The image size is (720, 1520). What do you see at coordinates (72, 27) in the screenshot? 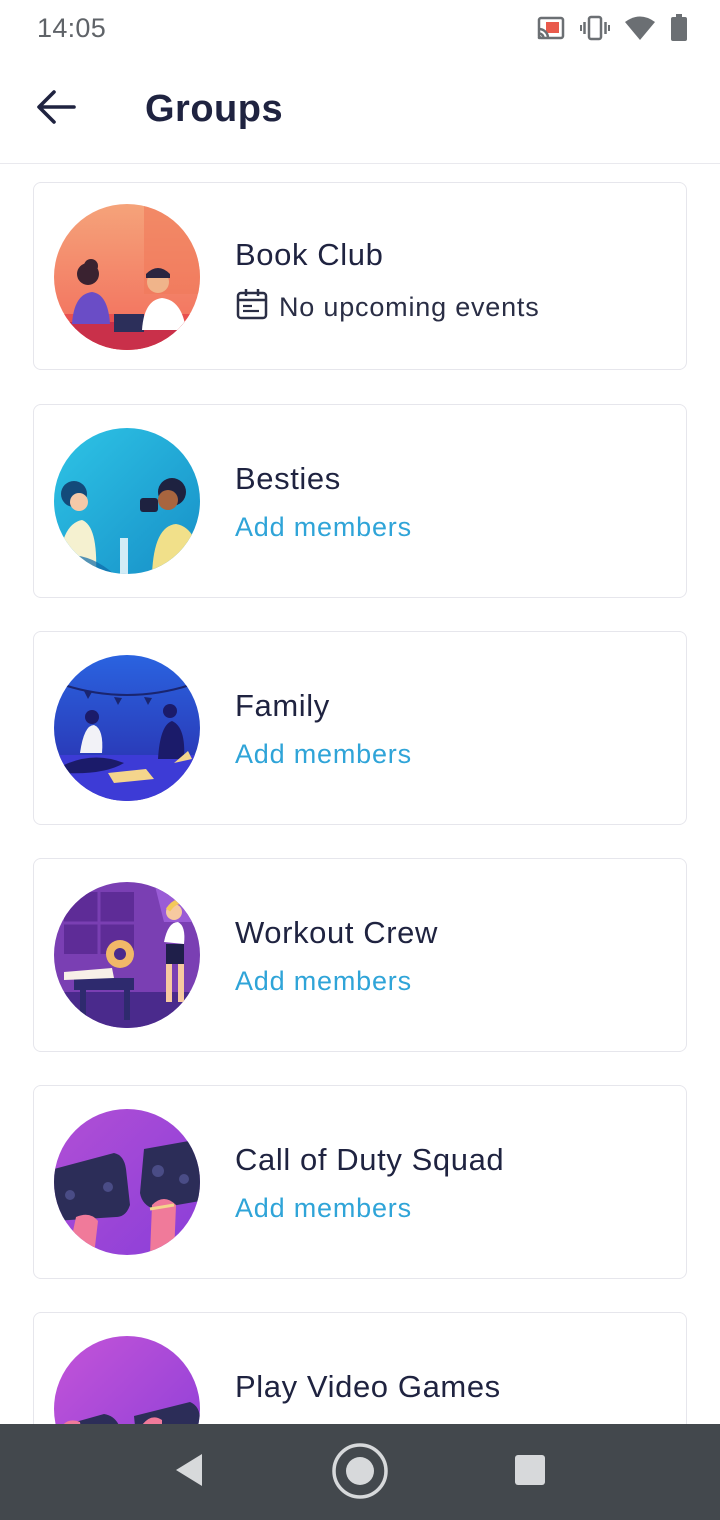
I see `status-time: 14:05` at bounding box center [72, 27].